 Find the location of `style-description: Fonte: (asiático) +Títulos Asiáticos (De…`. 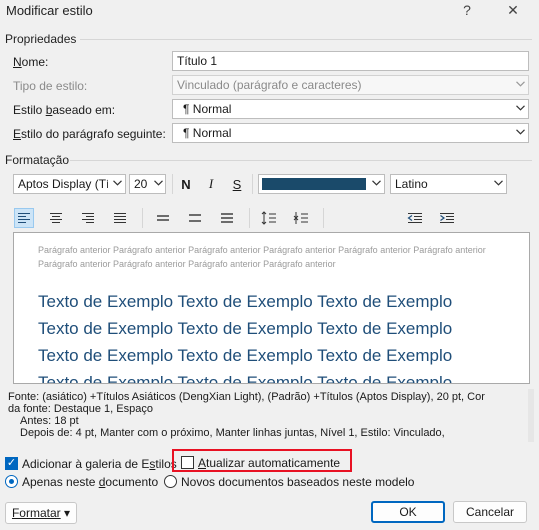

style-description: Fonte: (asiático) +Títulos Asiáticos (De… is located at coordinates (268, 415).